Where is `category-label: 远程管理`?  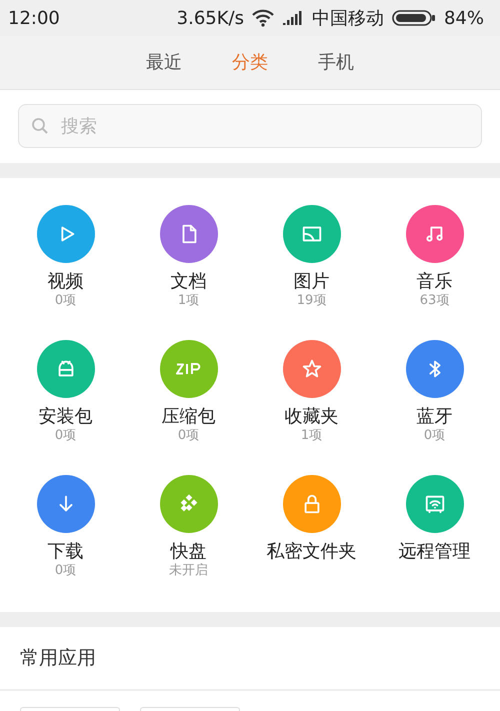
category-label: 远程管理 is located at coordinates (434, 552).